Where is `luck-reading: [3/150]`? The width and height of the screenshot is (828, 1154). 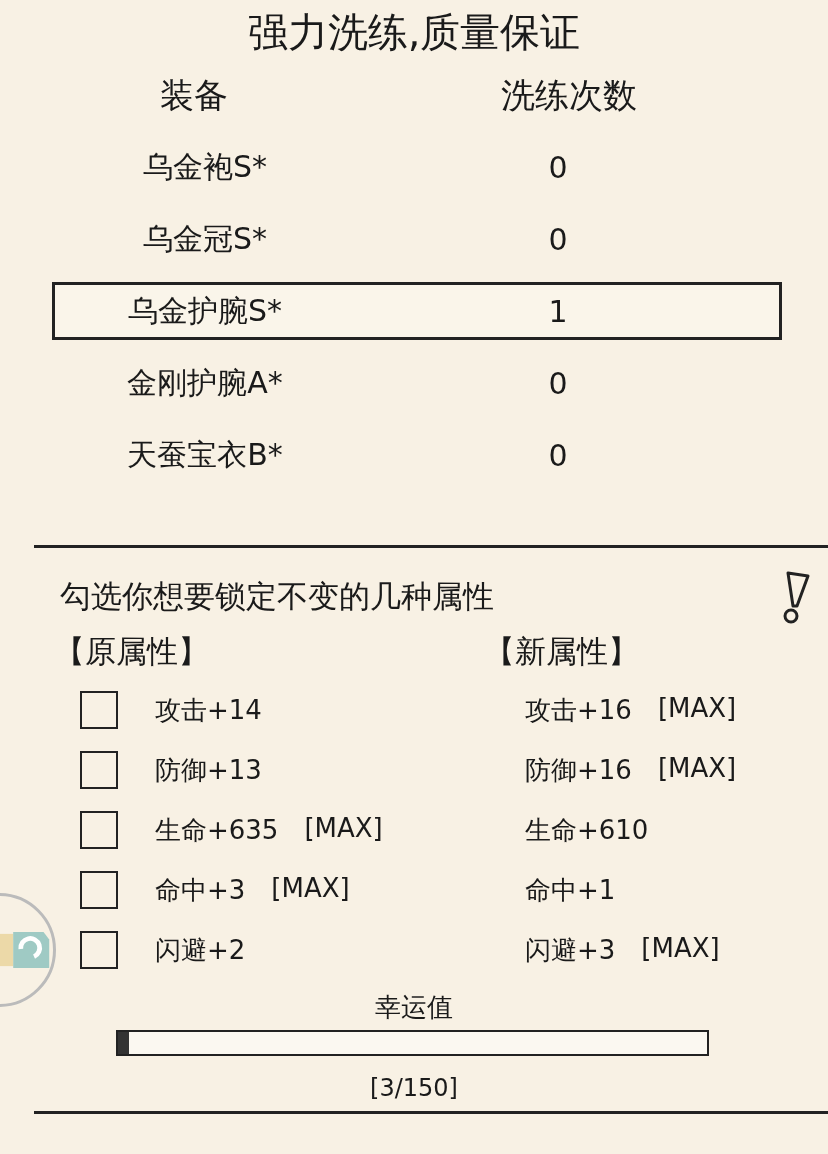 luck-reading: [3/150] is located at coordinates (414, 1088).